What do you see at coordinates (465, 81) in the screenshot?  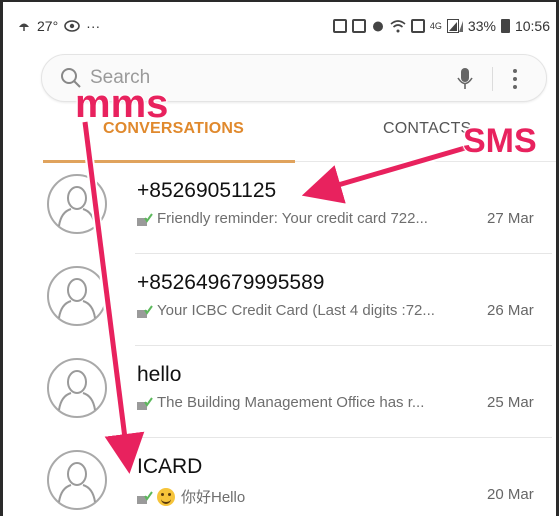 I see `mic-icon` at bounding box center [465, 81].